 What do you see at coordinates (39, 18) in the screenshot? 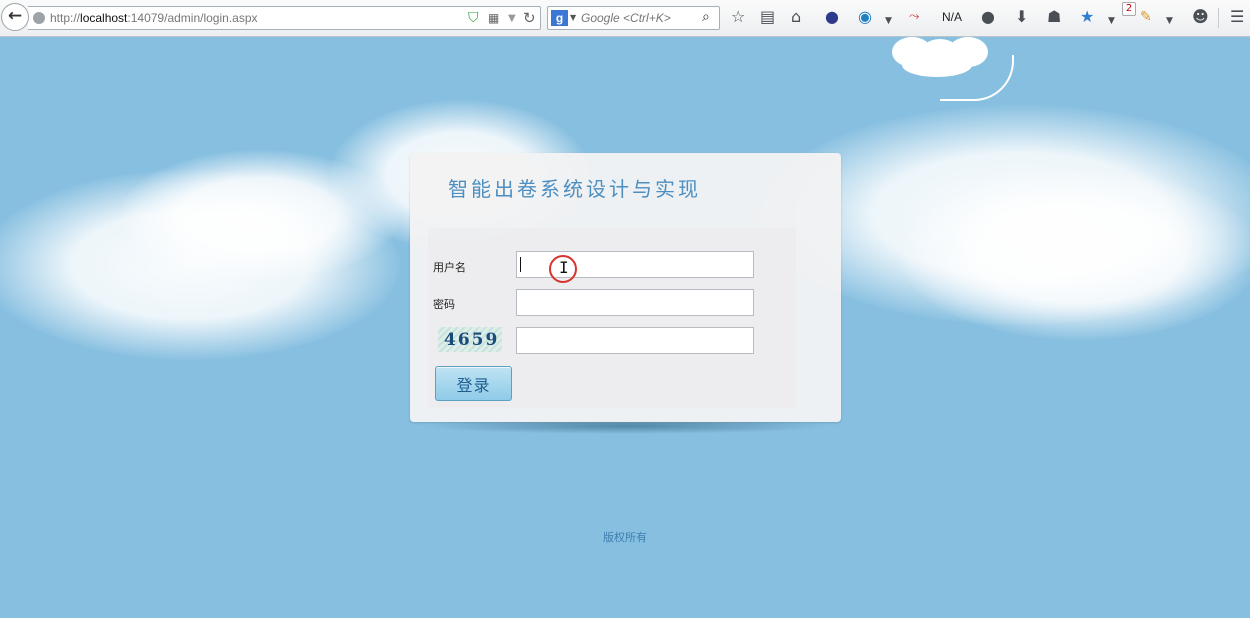
I see `globe-icon` at bounding box center [39, 18].